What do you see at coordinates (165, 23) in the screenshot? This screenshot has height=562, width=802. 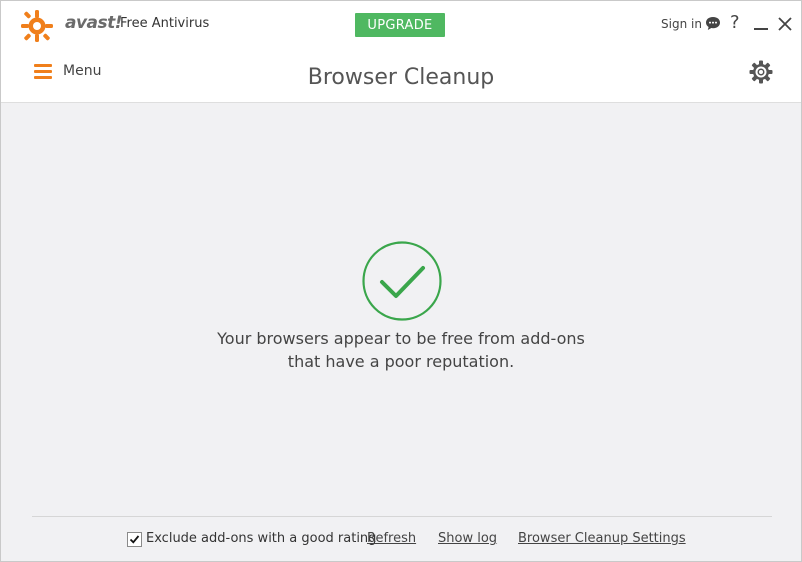 I see `product-name: Free Antivirus` at bounding box center [165, 23].